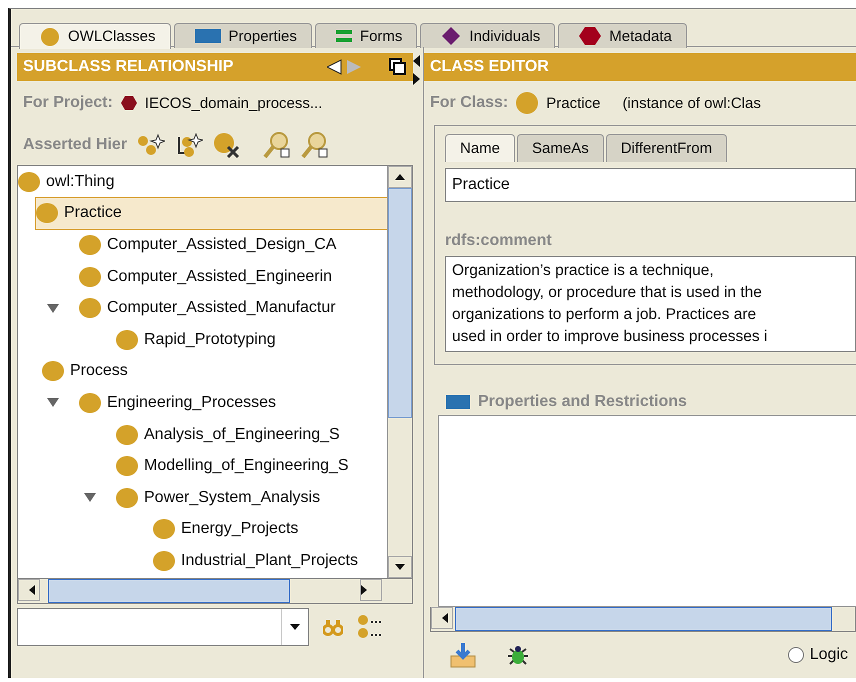 This screenshot has height=682, width=856. I want to click on tab: OWLClasses, so click(95, 36).